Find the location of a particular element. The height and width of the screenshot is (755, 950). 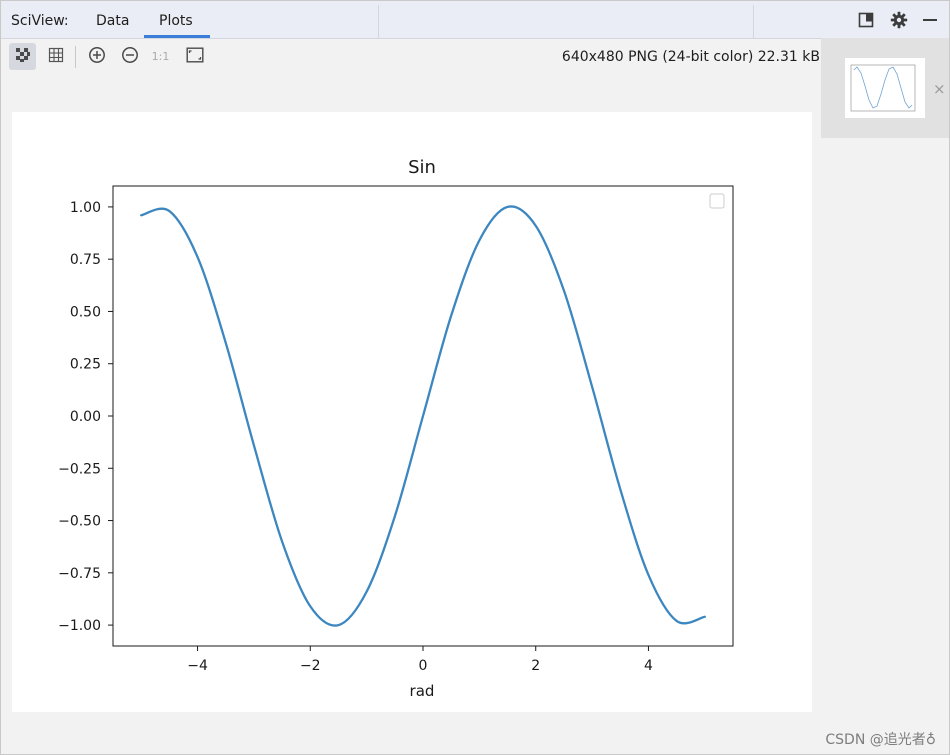

actual-size-icon: 1:1 is located at coordinates (160, 56).